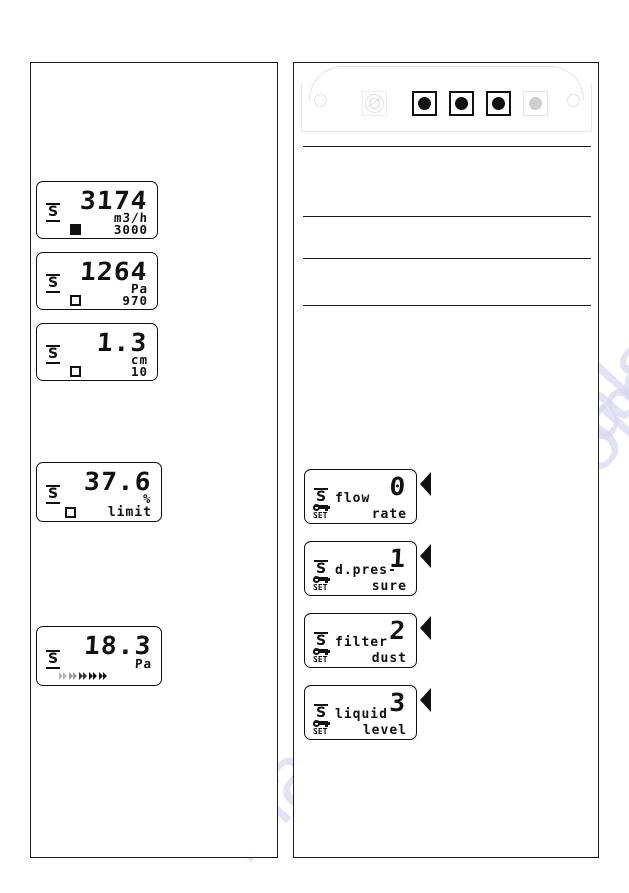 This screenshot has height=893, width=629. Describe the element at coordinates (83, 676) in the screenshot. I see `trend-chevrons-icon` at that location.